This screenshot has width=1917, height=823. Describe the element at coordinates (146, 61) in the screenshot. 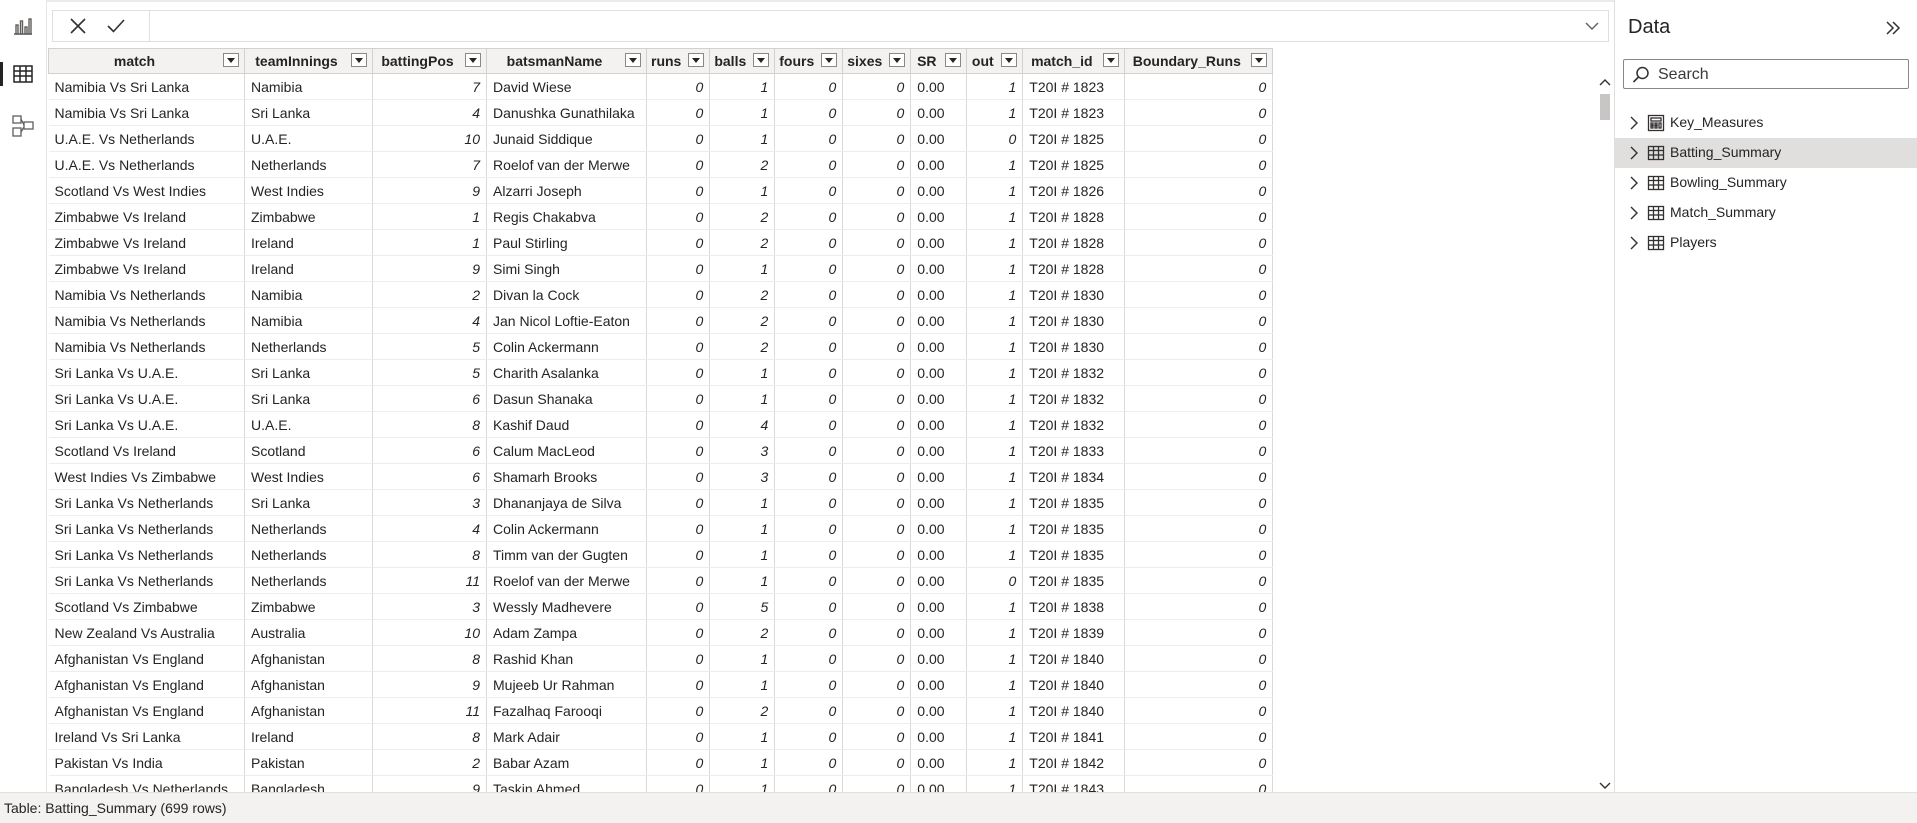

I see `column-header: match` at that location.